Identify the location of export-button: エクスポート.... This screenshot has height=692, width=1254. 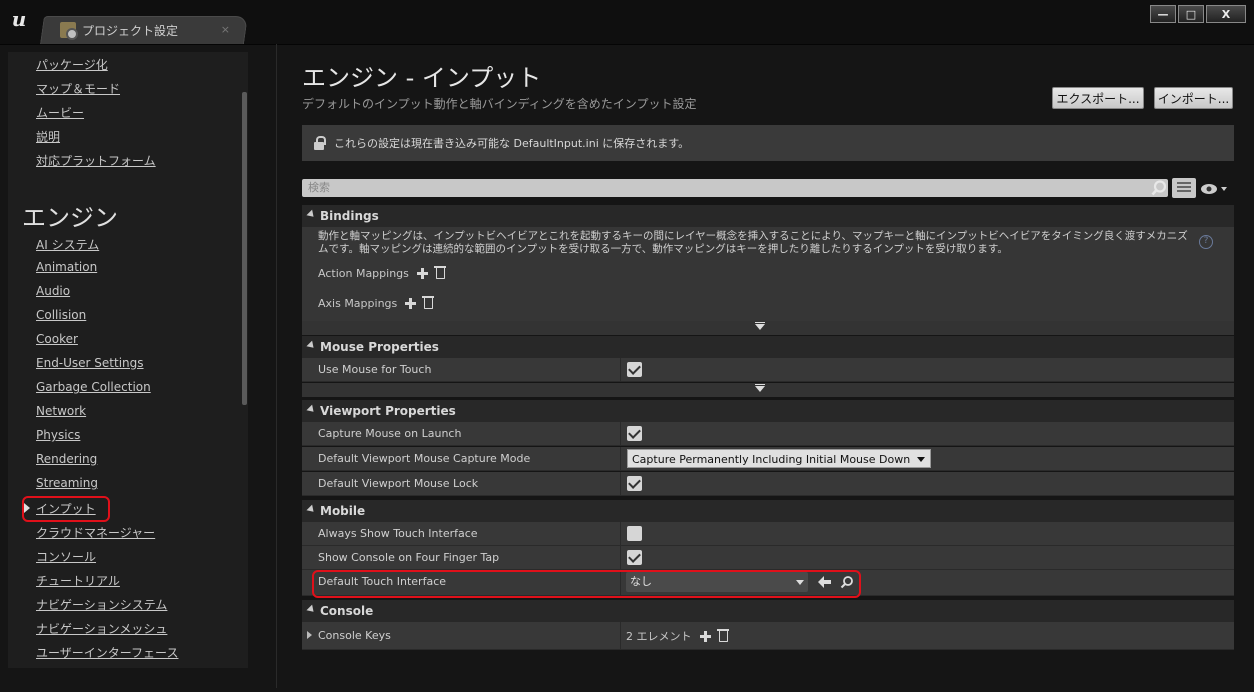
(1098, 98).